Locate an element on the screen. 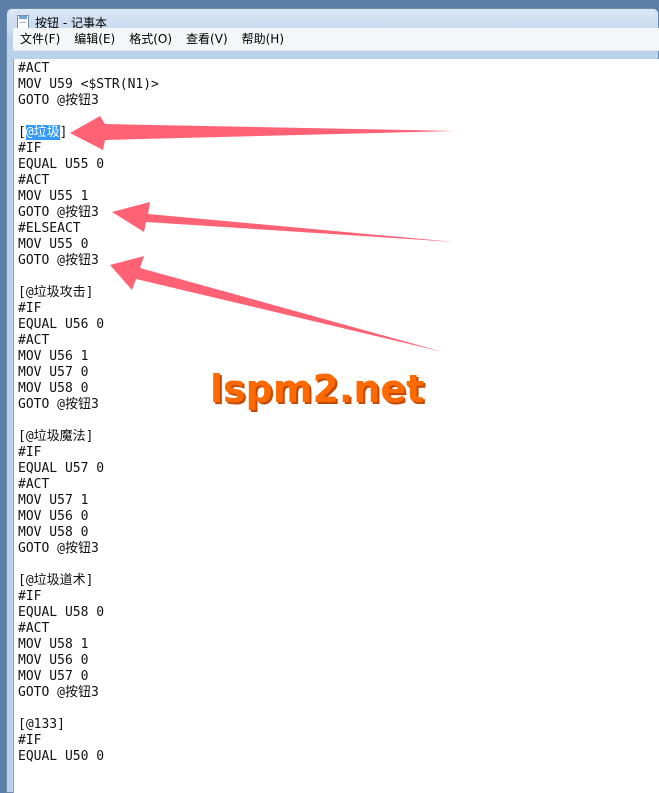 The width and height of the screenshot is (659, 793). text-line: EQUAL U58 0 is located at coordinates (61, 612).